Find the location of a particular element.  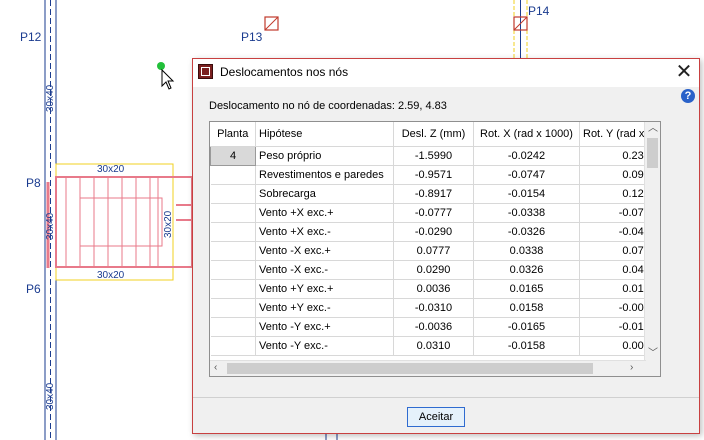

table-row: Vento -X exc.- 0.0290 0.0326 0.0424 is located at coordinates (435, 270).